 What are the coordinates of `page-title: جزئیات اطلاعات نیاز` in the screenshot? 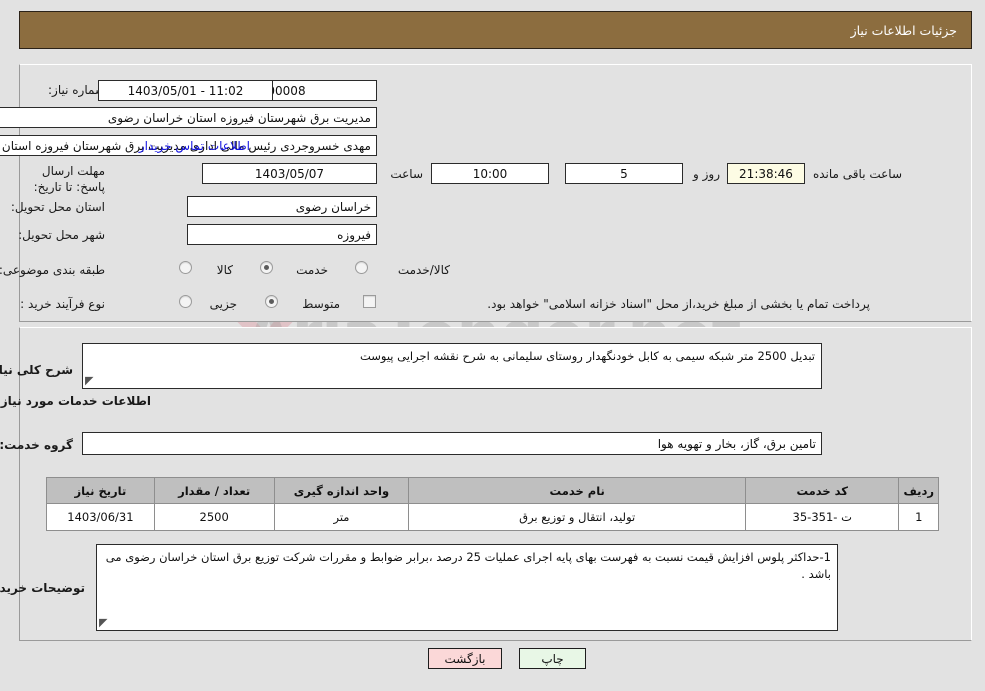 It's located at (903, 30).